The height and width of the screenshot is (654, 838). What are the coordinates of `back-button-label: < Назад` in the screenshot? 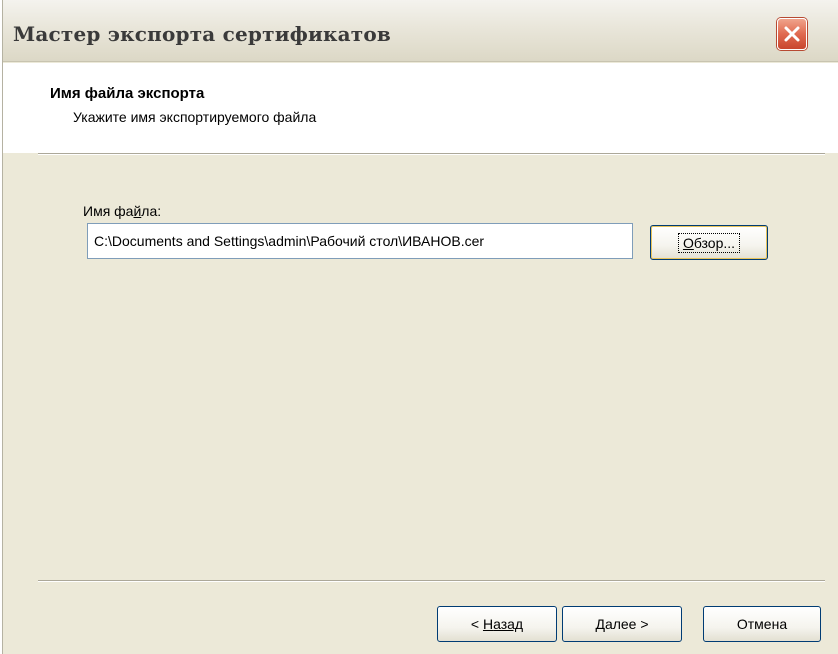 It's located at (497, 624).